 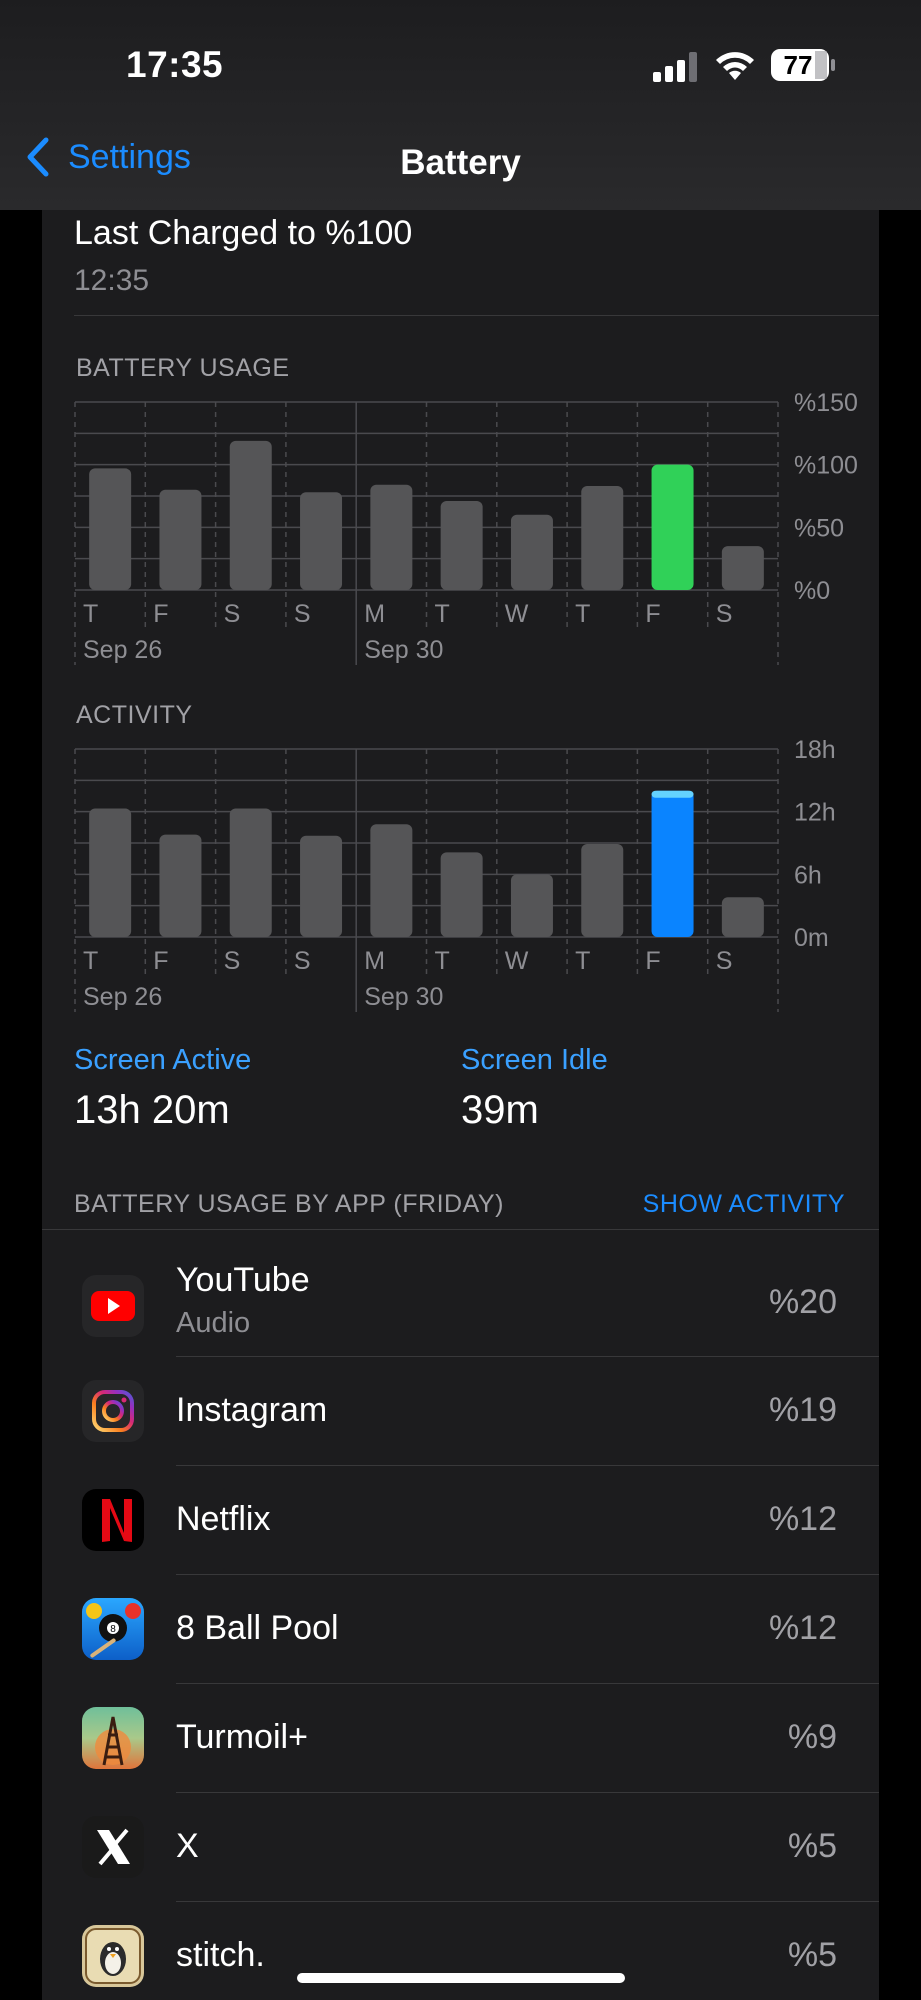 What do you see at coordinates (460, 105) in the screenshot?
I see `top-bar: 17:35 77 Settings Battery` at bounding box center [460, 105].